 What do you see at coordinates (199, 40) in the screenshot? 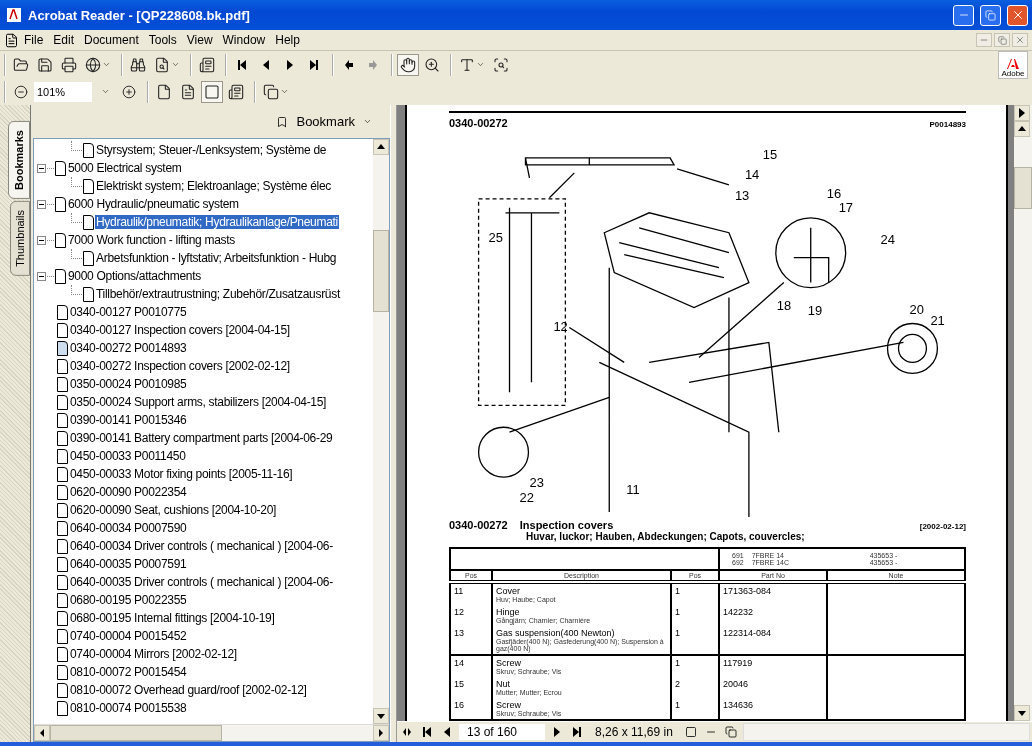
I see `menu-item: View` at bounding box center [199, 40].